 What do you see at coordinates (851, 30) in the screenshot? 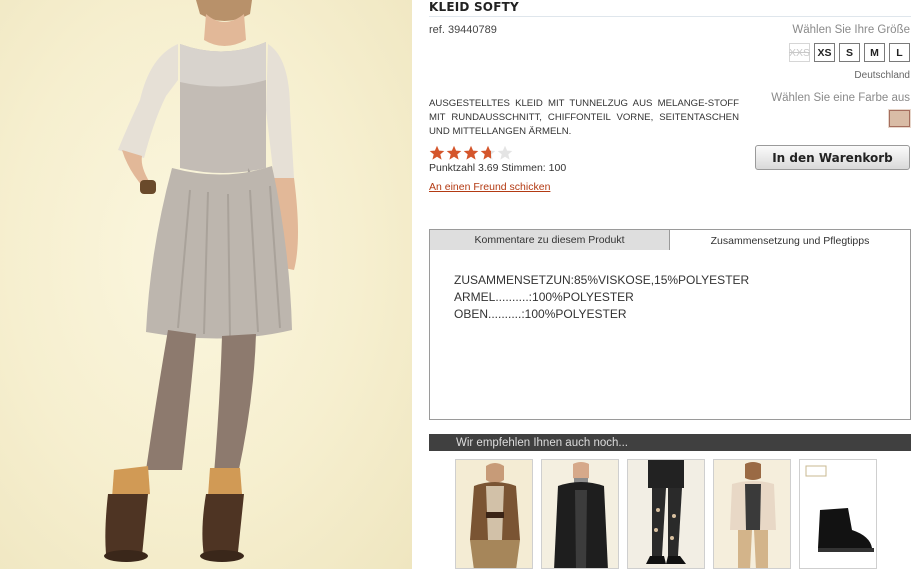
I see `size-selector-label: Wählen Sie Ihre Größe` at bounding box center [851, 30].